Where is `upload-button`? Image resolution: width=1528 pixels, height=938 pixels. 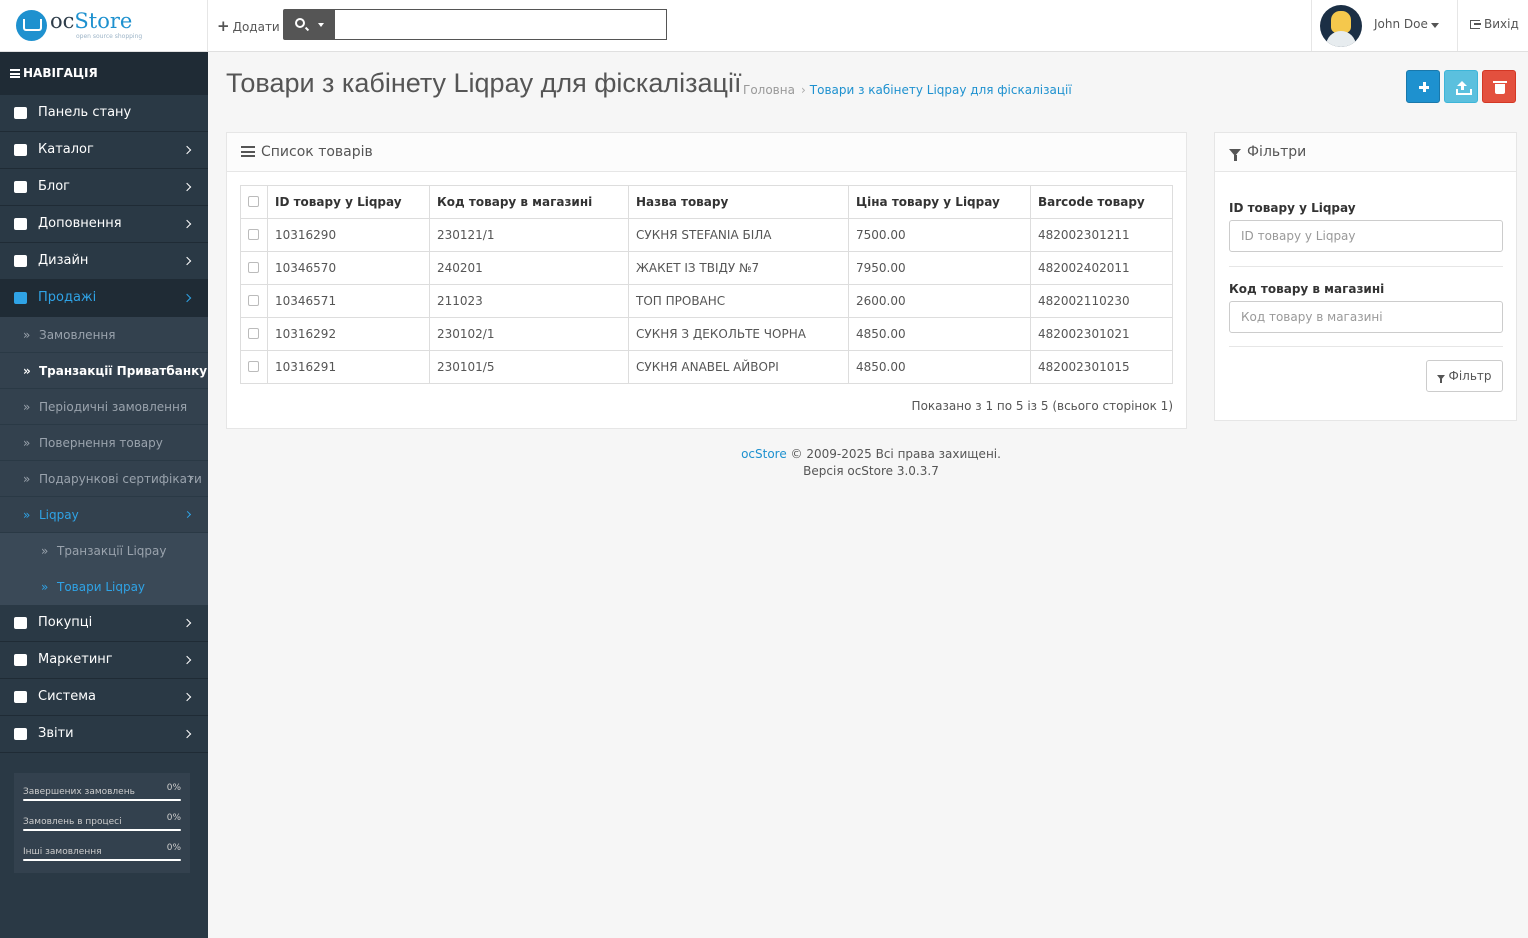
upload-button is located at coordinates (1461, 86).